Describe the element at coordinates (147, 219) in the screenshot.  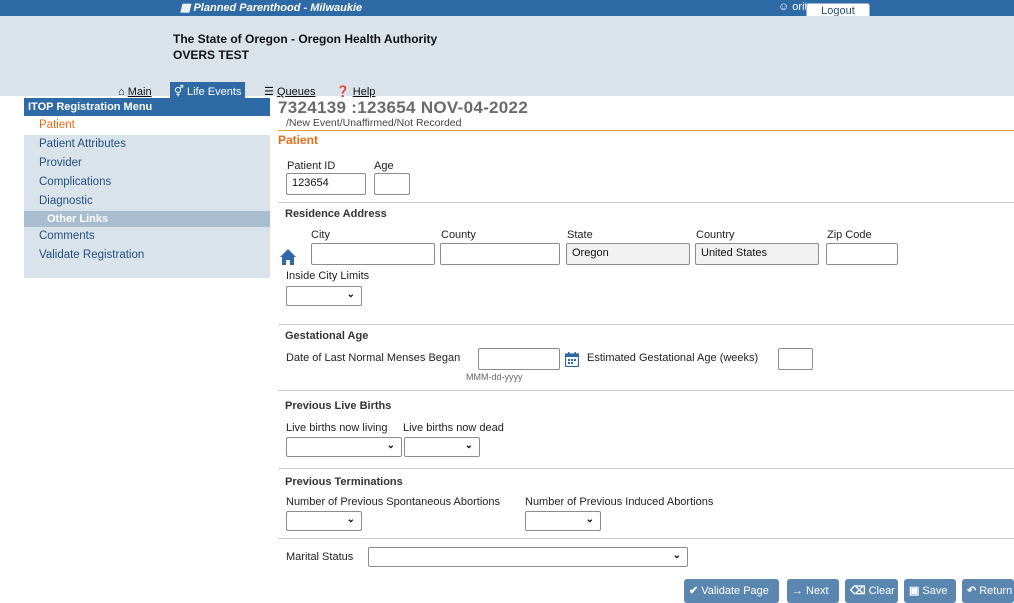
I see `other-links-heading: Other Links` at that location.